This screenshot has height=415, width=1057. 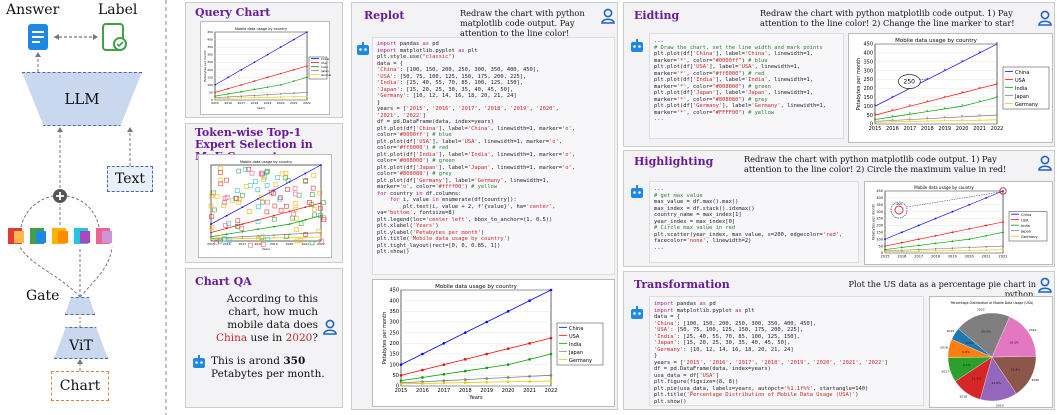 What do you see at coordinates (575, 345) in the screenshot?
I see `legend-label: India` at bounding box center [575, 345].